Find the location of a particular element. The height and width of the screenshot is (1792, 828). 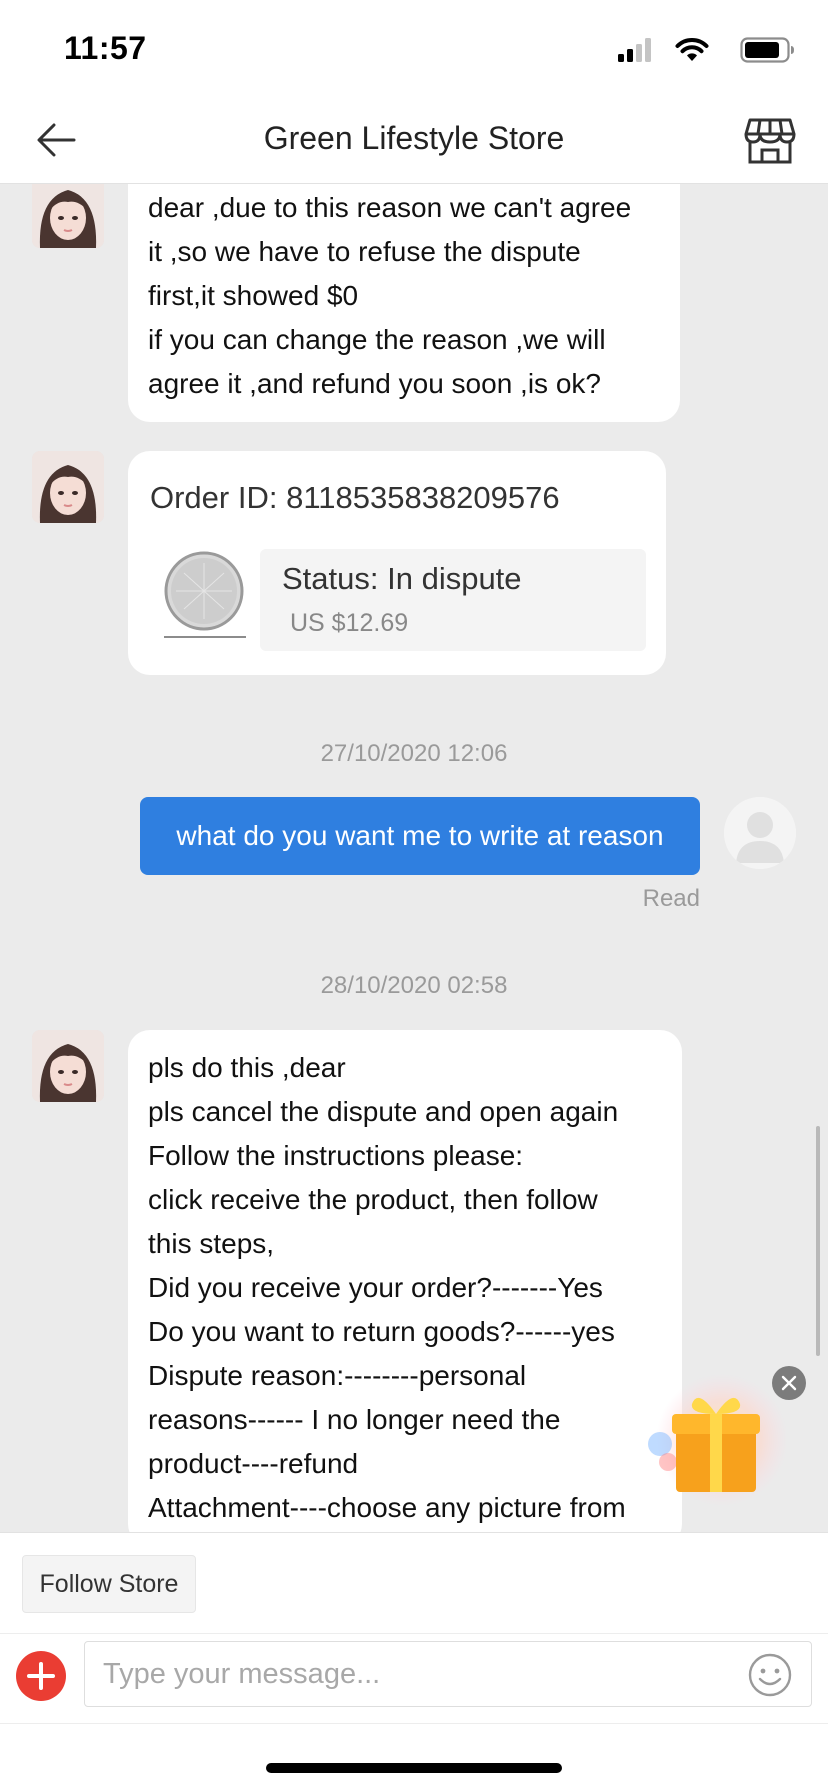

close-gift-button is located at coordinates (789, 1383).